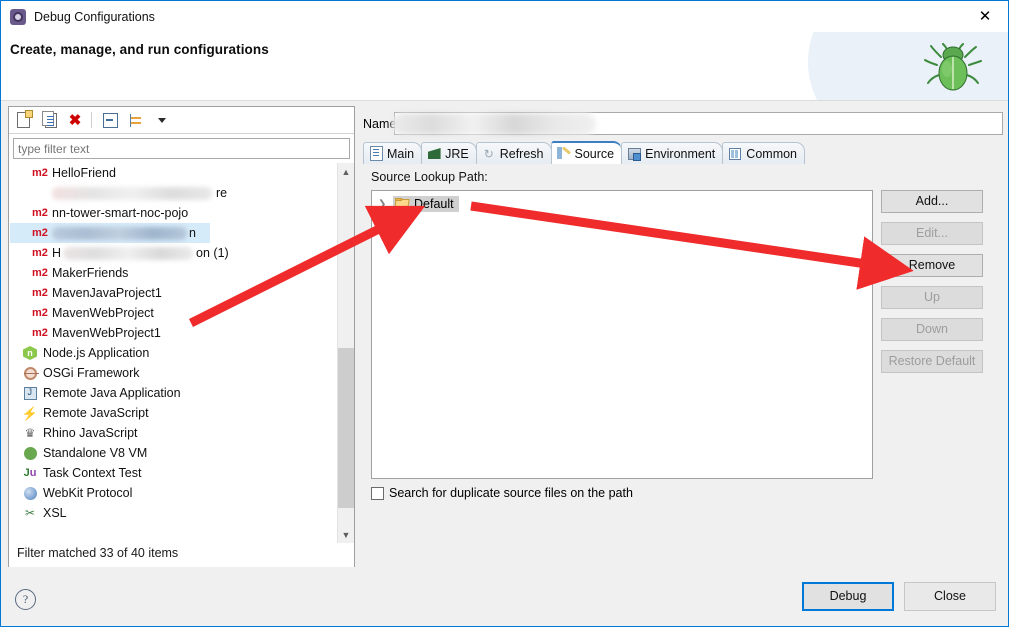 This screenshot has width=1009, height=627. I want to click on v8-icon, so click(30, 453).